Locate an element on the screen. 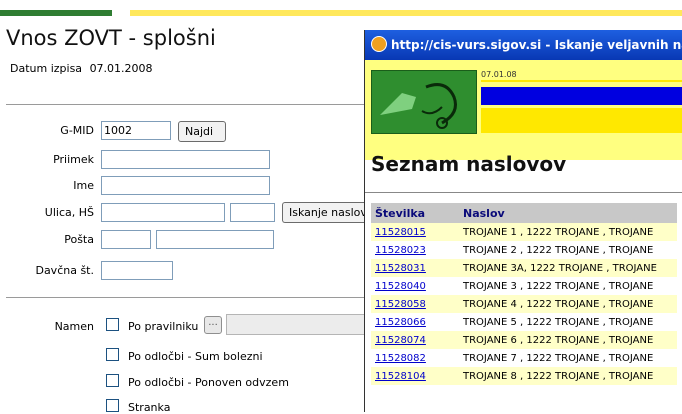 This screenshot has width=682, height=414. checkbox-stranka is located at coordinates (112, 405).